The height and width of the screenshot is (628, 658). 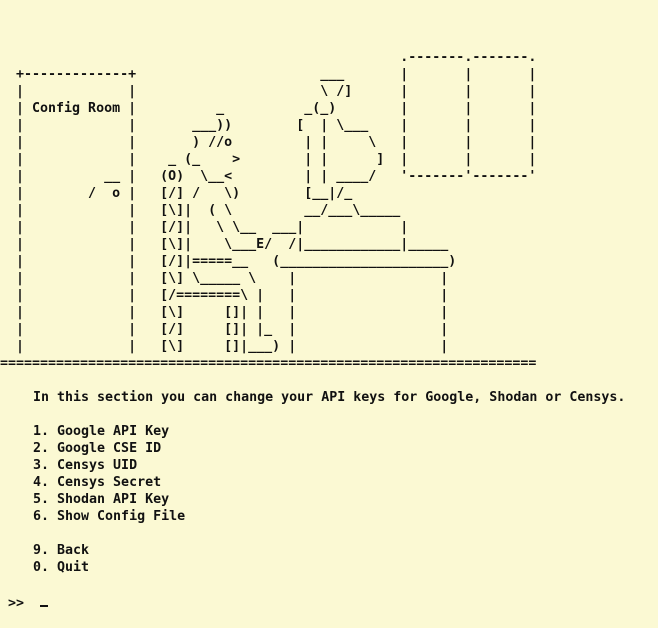 What do you see at coordinates (44, 600) in the screenshot?
I see `text-cursor` at bounding box center [44, 600].